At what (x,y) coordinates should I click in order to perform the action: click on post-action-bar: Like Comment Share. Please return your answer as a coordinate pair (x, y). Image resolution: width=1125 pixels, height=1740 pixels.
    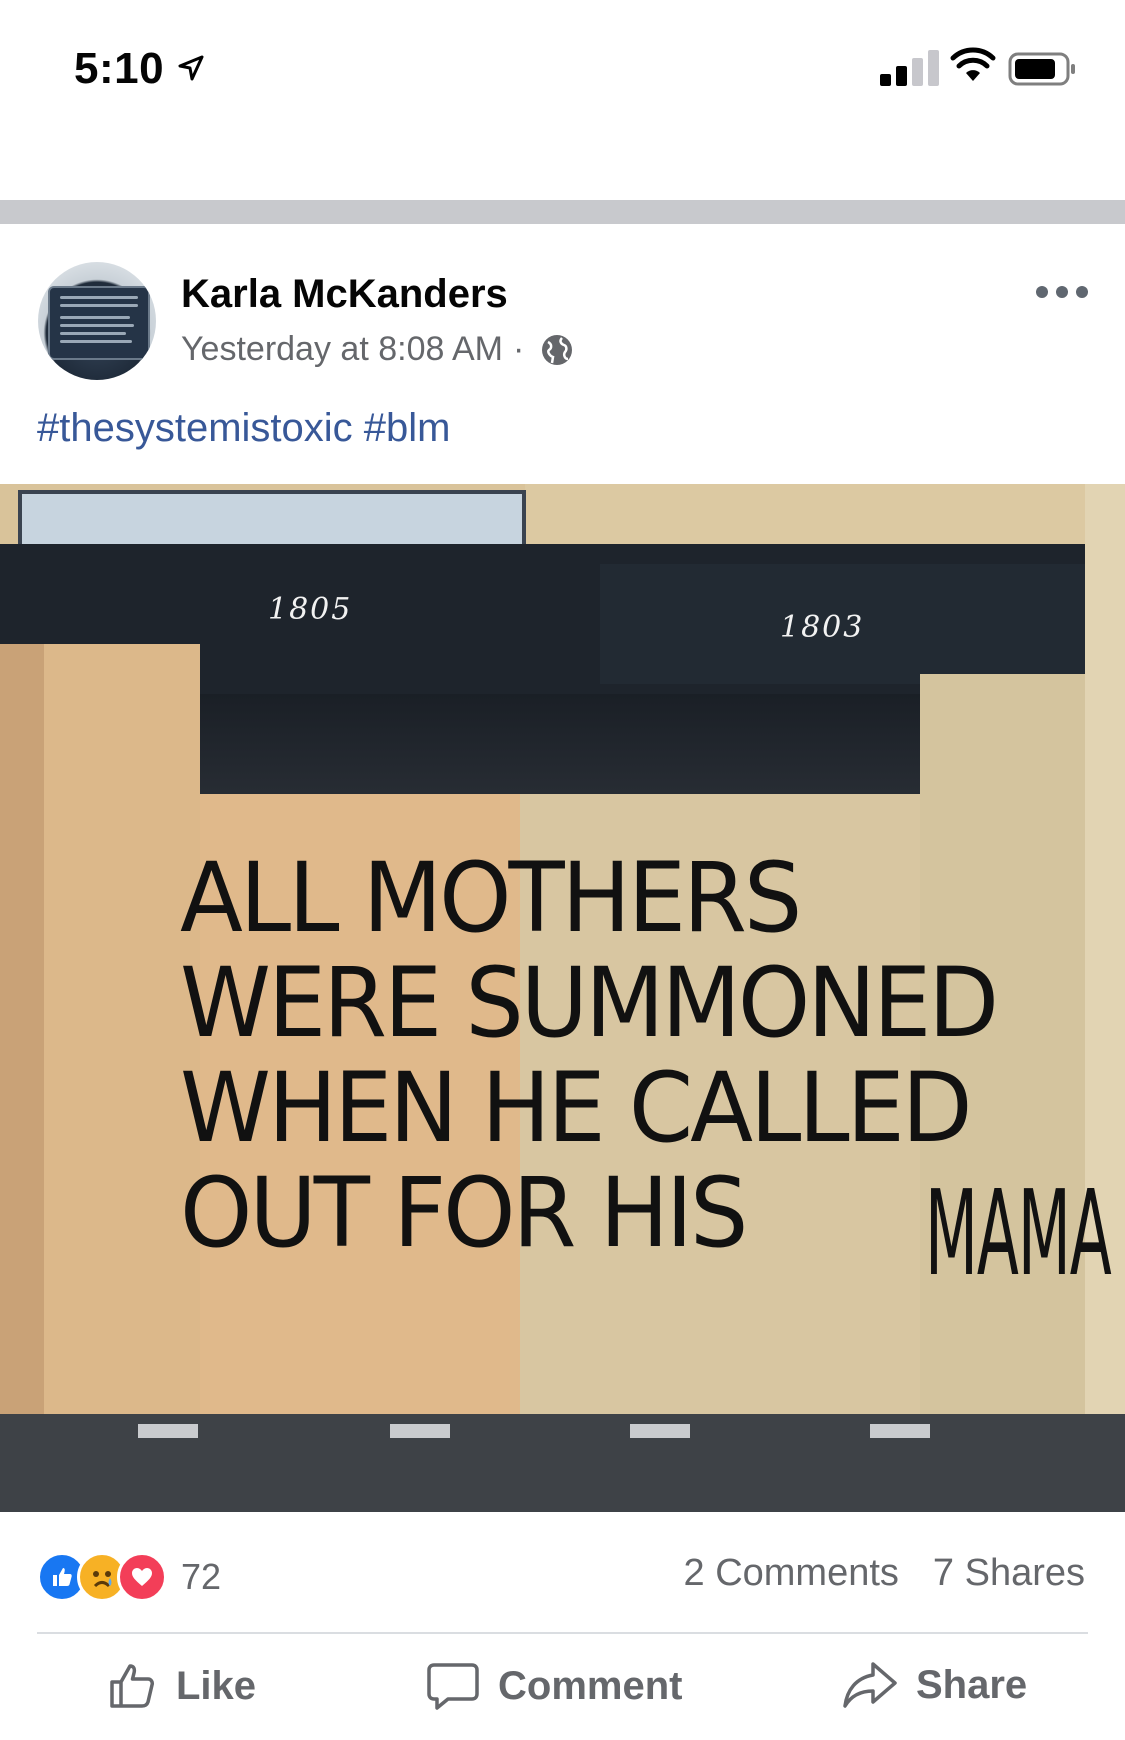
    Looking at the image, I should click on (562, 1695).